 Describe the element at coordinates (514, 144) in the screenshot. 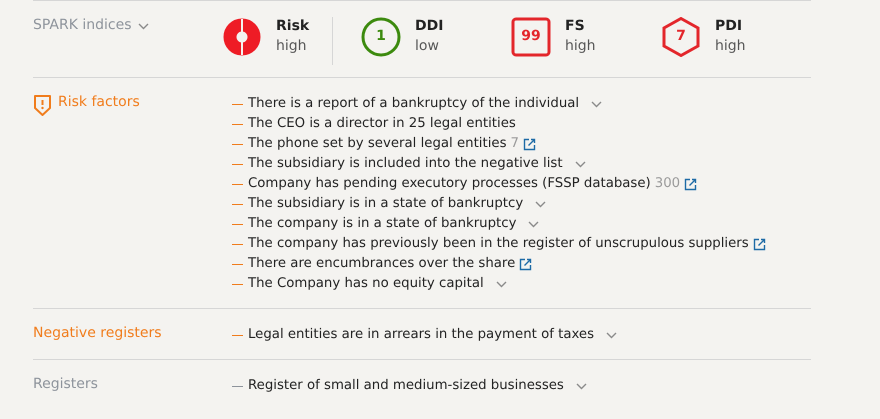

I see `factor-count: 7` at that location.